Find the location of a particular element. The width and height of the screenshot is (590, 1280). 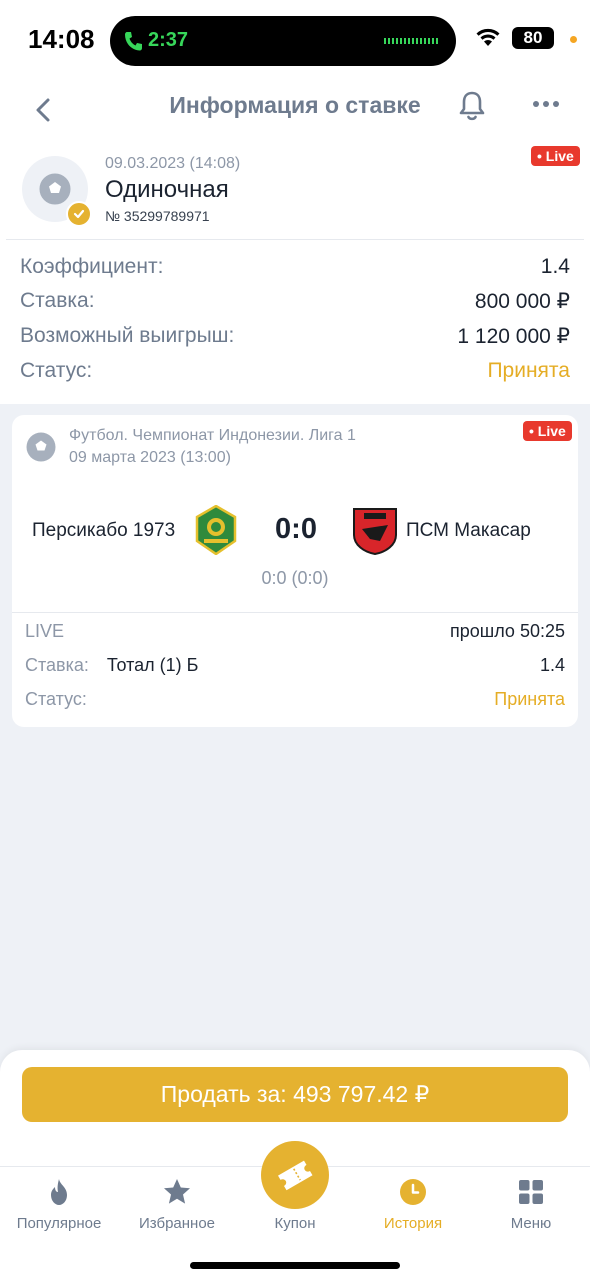

row-value: 1 120 000 ₽ is located at coordinates (513, 336).